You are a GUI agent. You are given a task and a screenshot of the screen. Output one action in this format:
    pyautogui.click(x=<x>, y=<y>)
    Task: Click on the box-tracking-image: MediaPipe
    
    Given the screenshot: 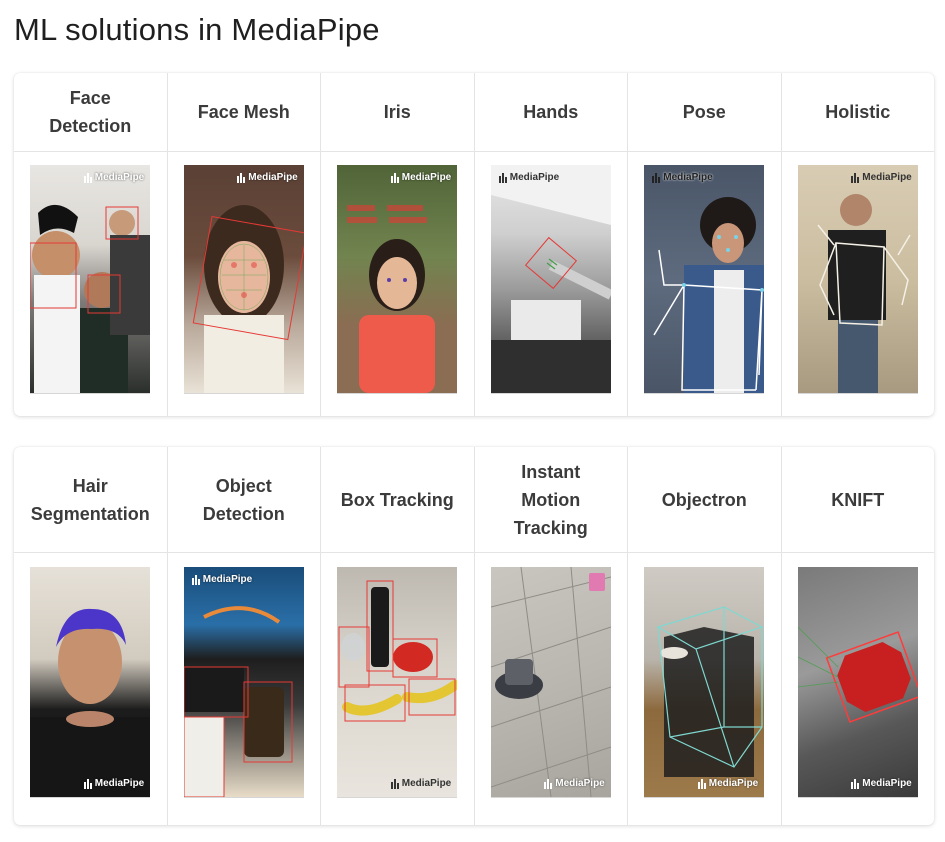 What is the action you would take?
    pyautogui.click(x=397, y=682)
    